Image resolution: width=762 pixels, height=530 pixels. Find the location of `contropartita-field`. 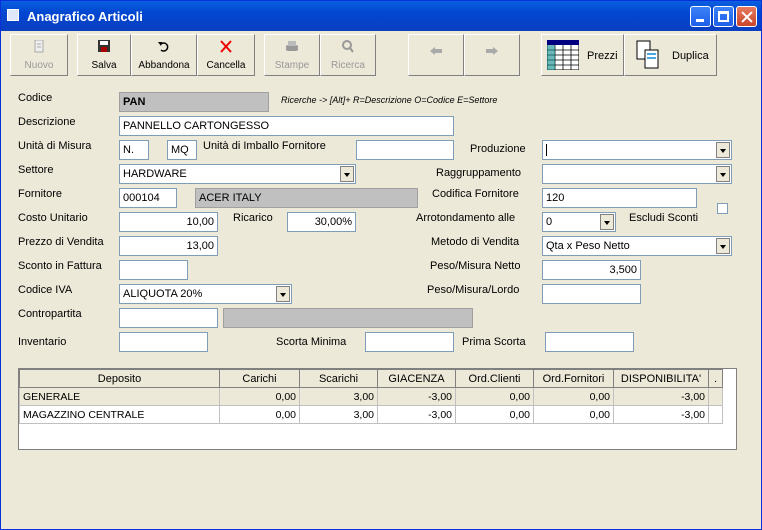

contropartita-field is located at coordinates (168, 318).